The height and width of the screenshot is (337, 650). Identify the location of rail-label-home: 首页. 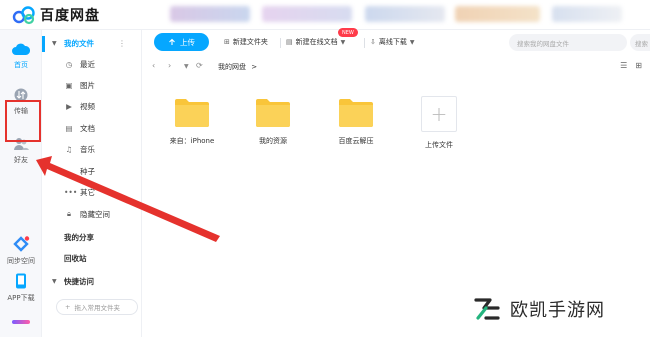
(21, 65).